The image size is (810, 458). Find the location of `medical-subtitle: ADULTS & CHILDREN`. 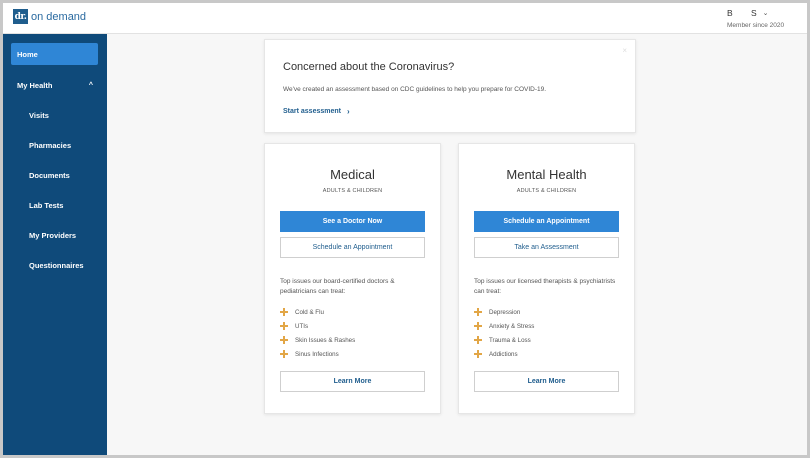

medical-subtitle: ADULTS & CHILDREN is located at coordinates (352, 191).